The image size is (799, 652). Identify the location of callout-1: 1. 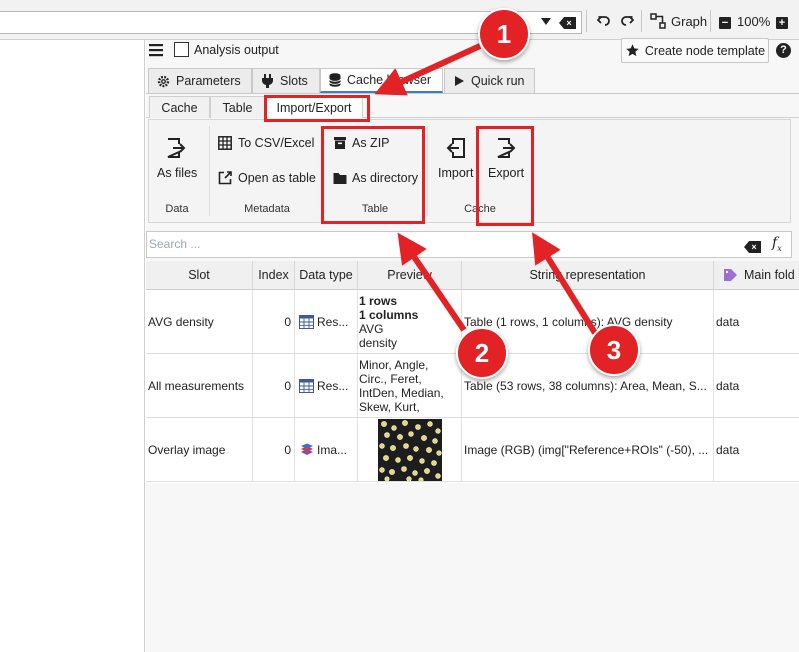
(504, 34).